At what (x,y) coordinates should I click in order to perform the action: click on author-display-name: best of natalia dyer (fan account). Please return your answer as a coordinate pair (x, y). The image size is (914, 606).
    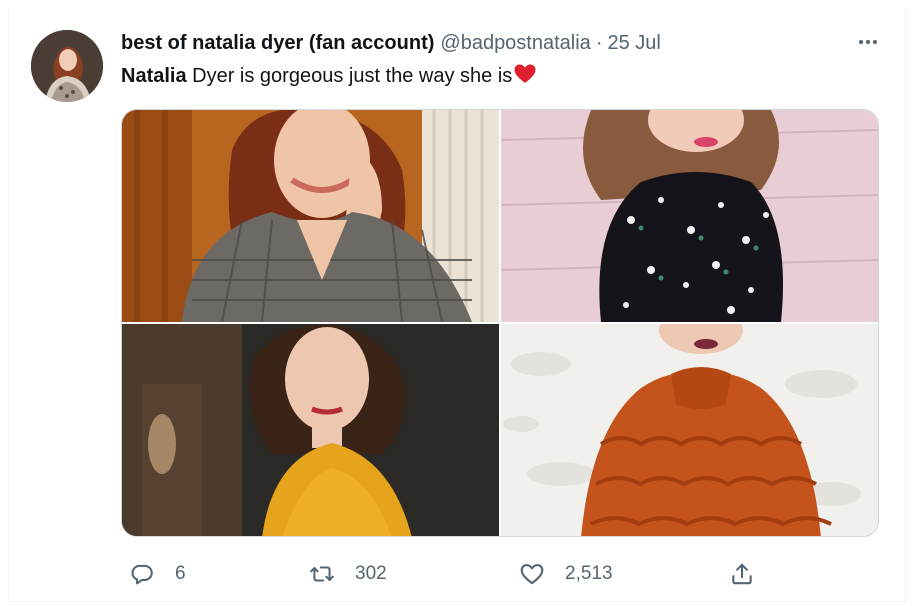
    Looking at the image, I should click on (277, 43).